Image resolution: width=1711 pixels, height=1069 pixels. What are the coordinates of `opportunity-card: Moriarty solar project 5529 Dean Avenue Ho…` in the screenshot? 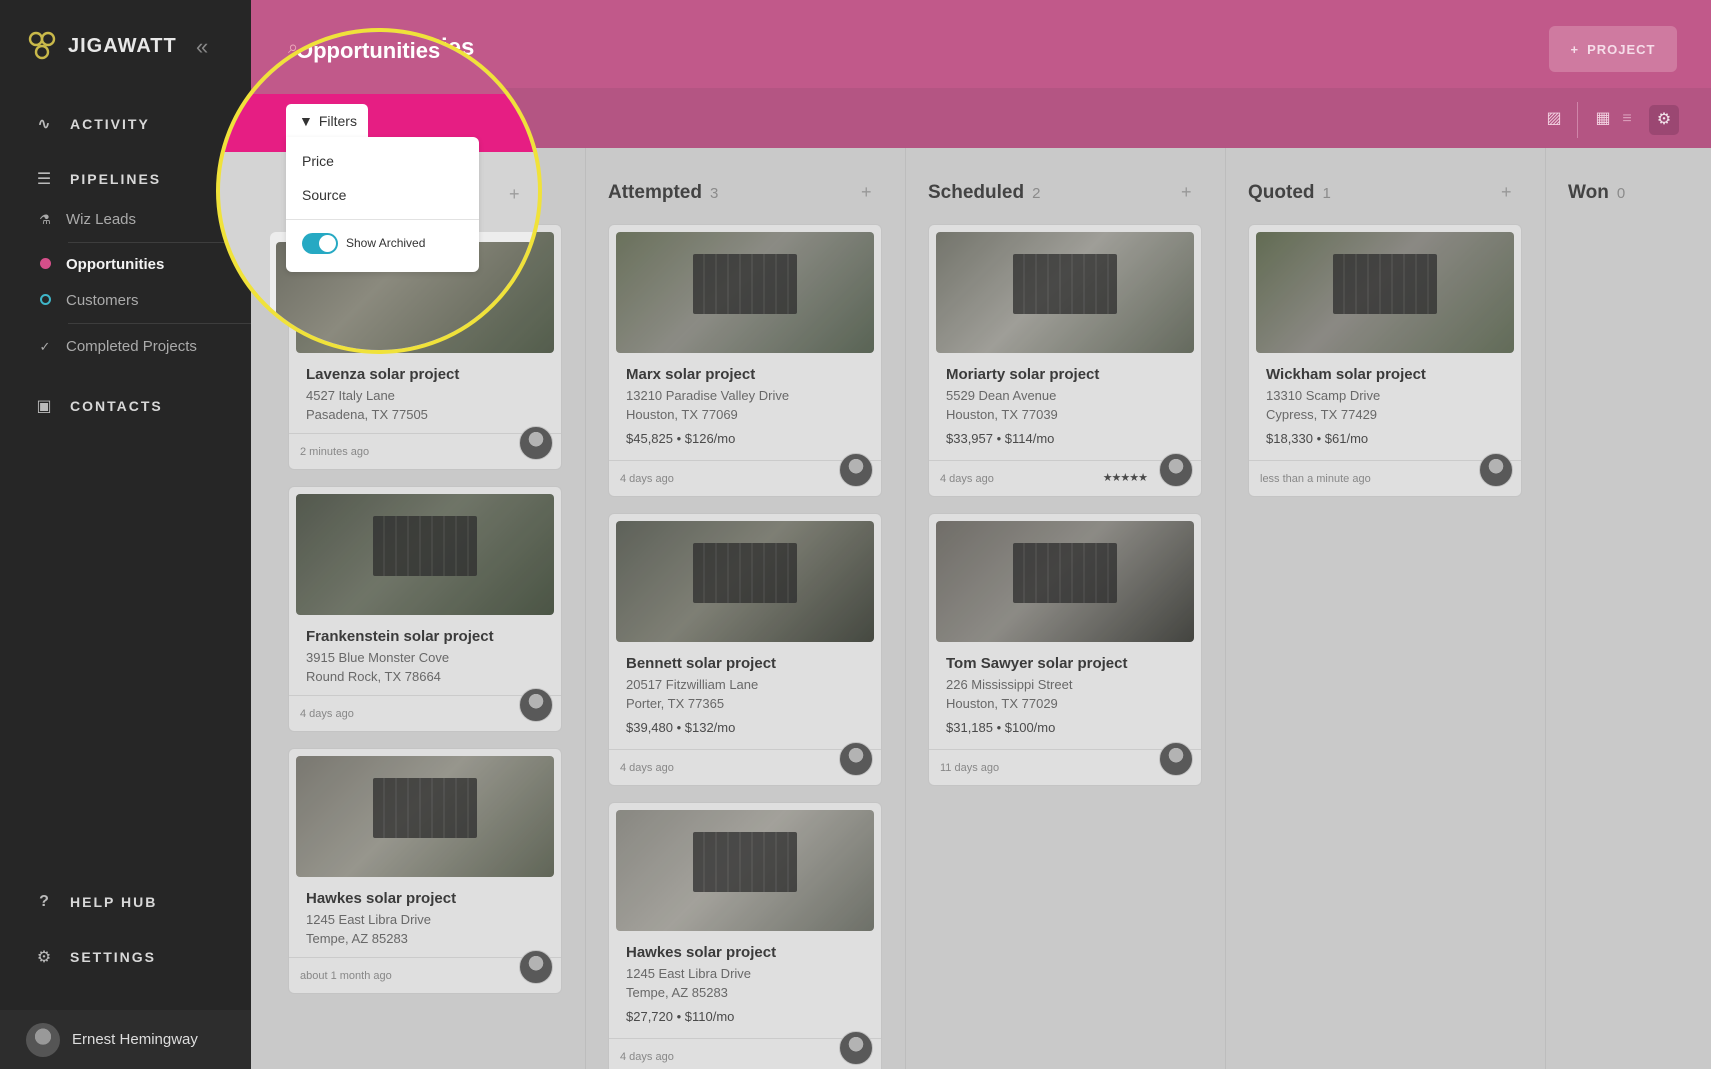 It's located at (1065, 360).